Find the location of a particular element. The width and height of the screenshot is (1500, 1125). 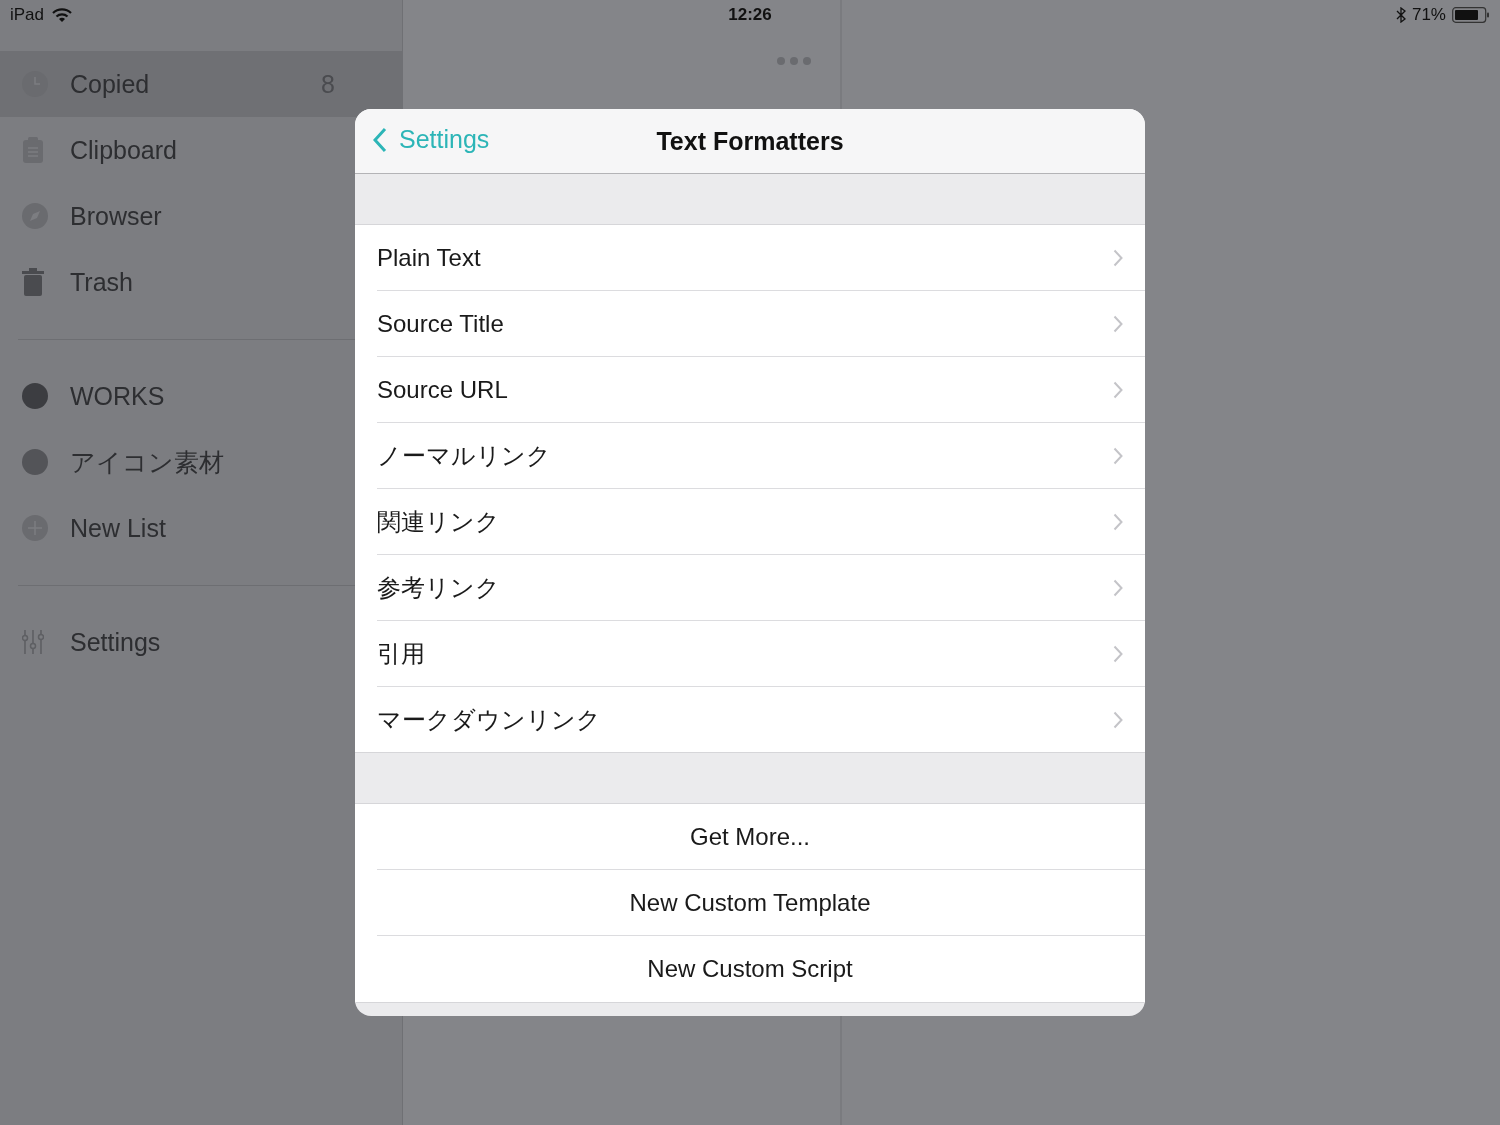

formatter-name: Source URL is located at coordinates (442, 389).